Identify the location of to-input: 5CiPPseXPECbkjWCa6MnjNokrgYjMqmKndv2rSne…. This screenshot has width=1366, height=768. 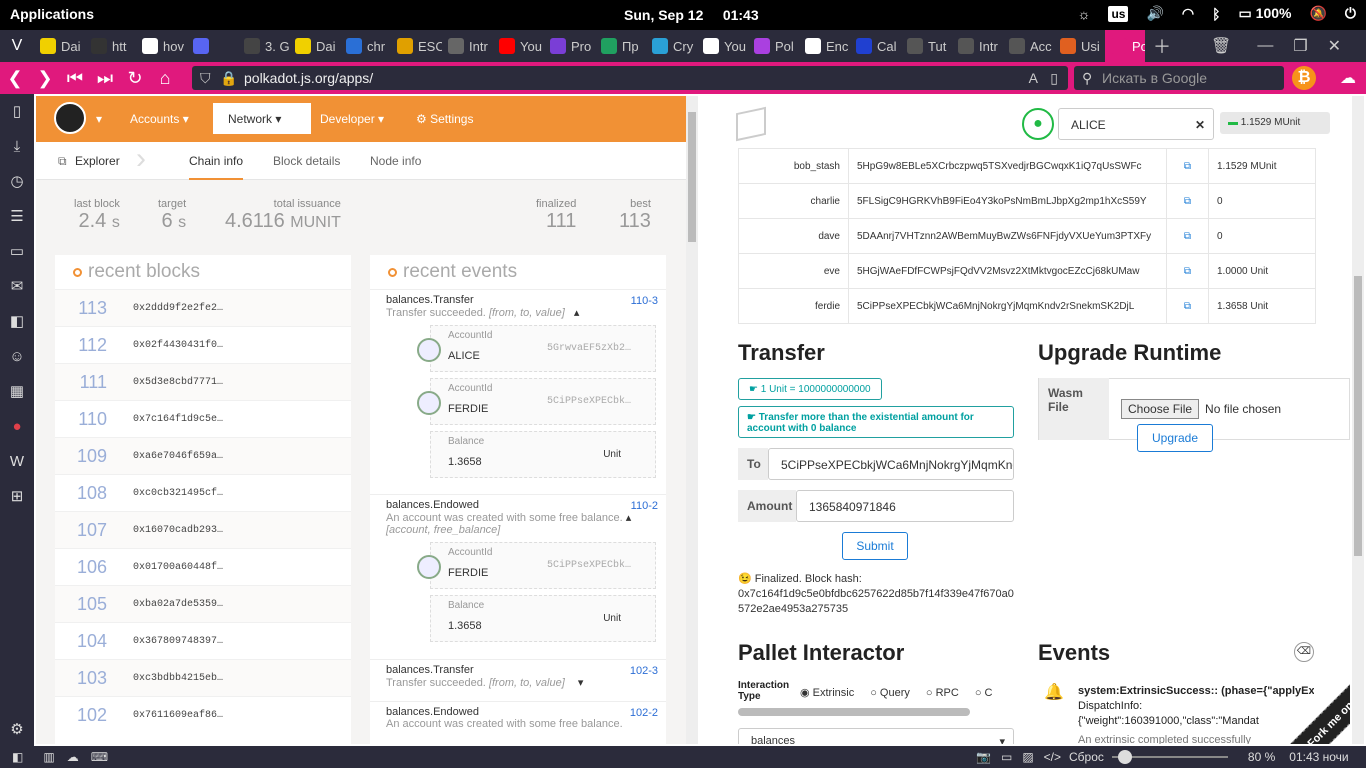
(891, 464).